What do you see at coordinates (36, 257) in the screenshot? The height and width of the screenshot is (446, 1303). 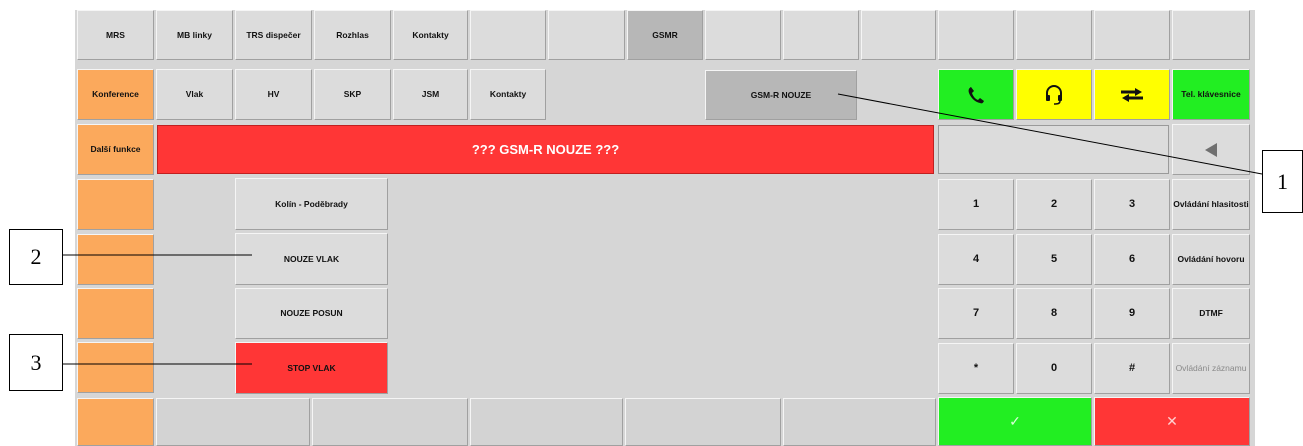 I see `callout-2: 2` at bounding box center [36, 257].